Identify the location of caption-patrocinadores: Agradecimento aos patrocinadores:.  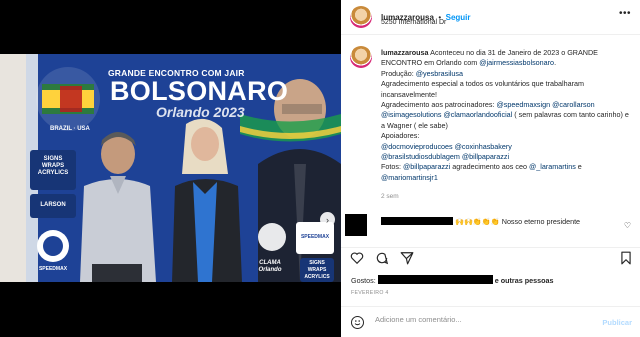
(439, 105).